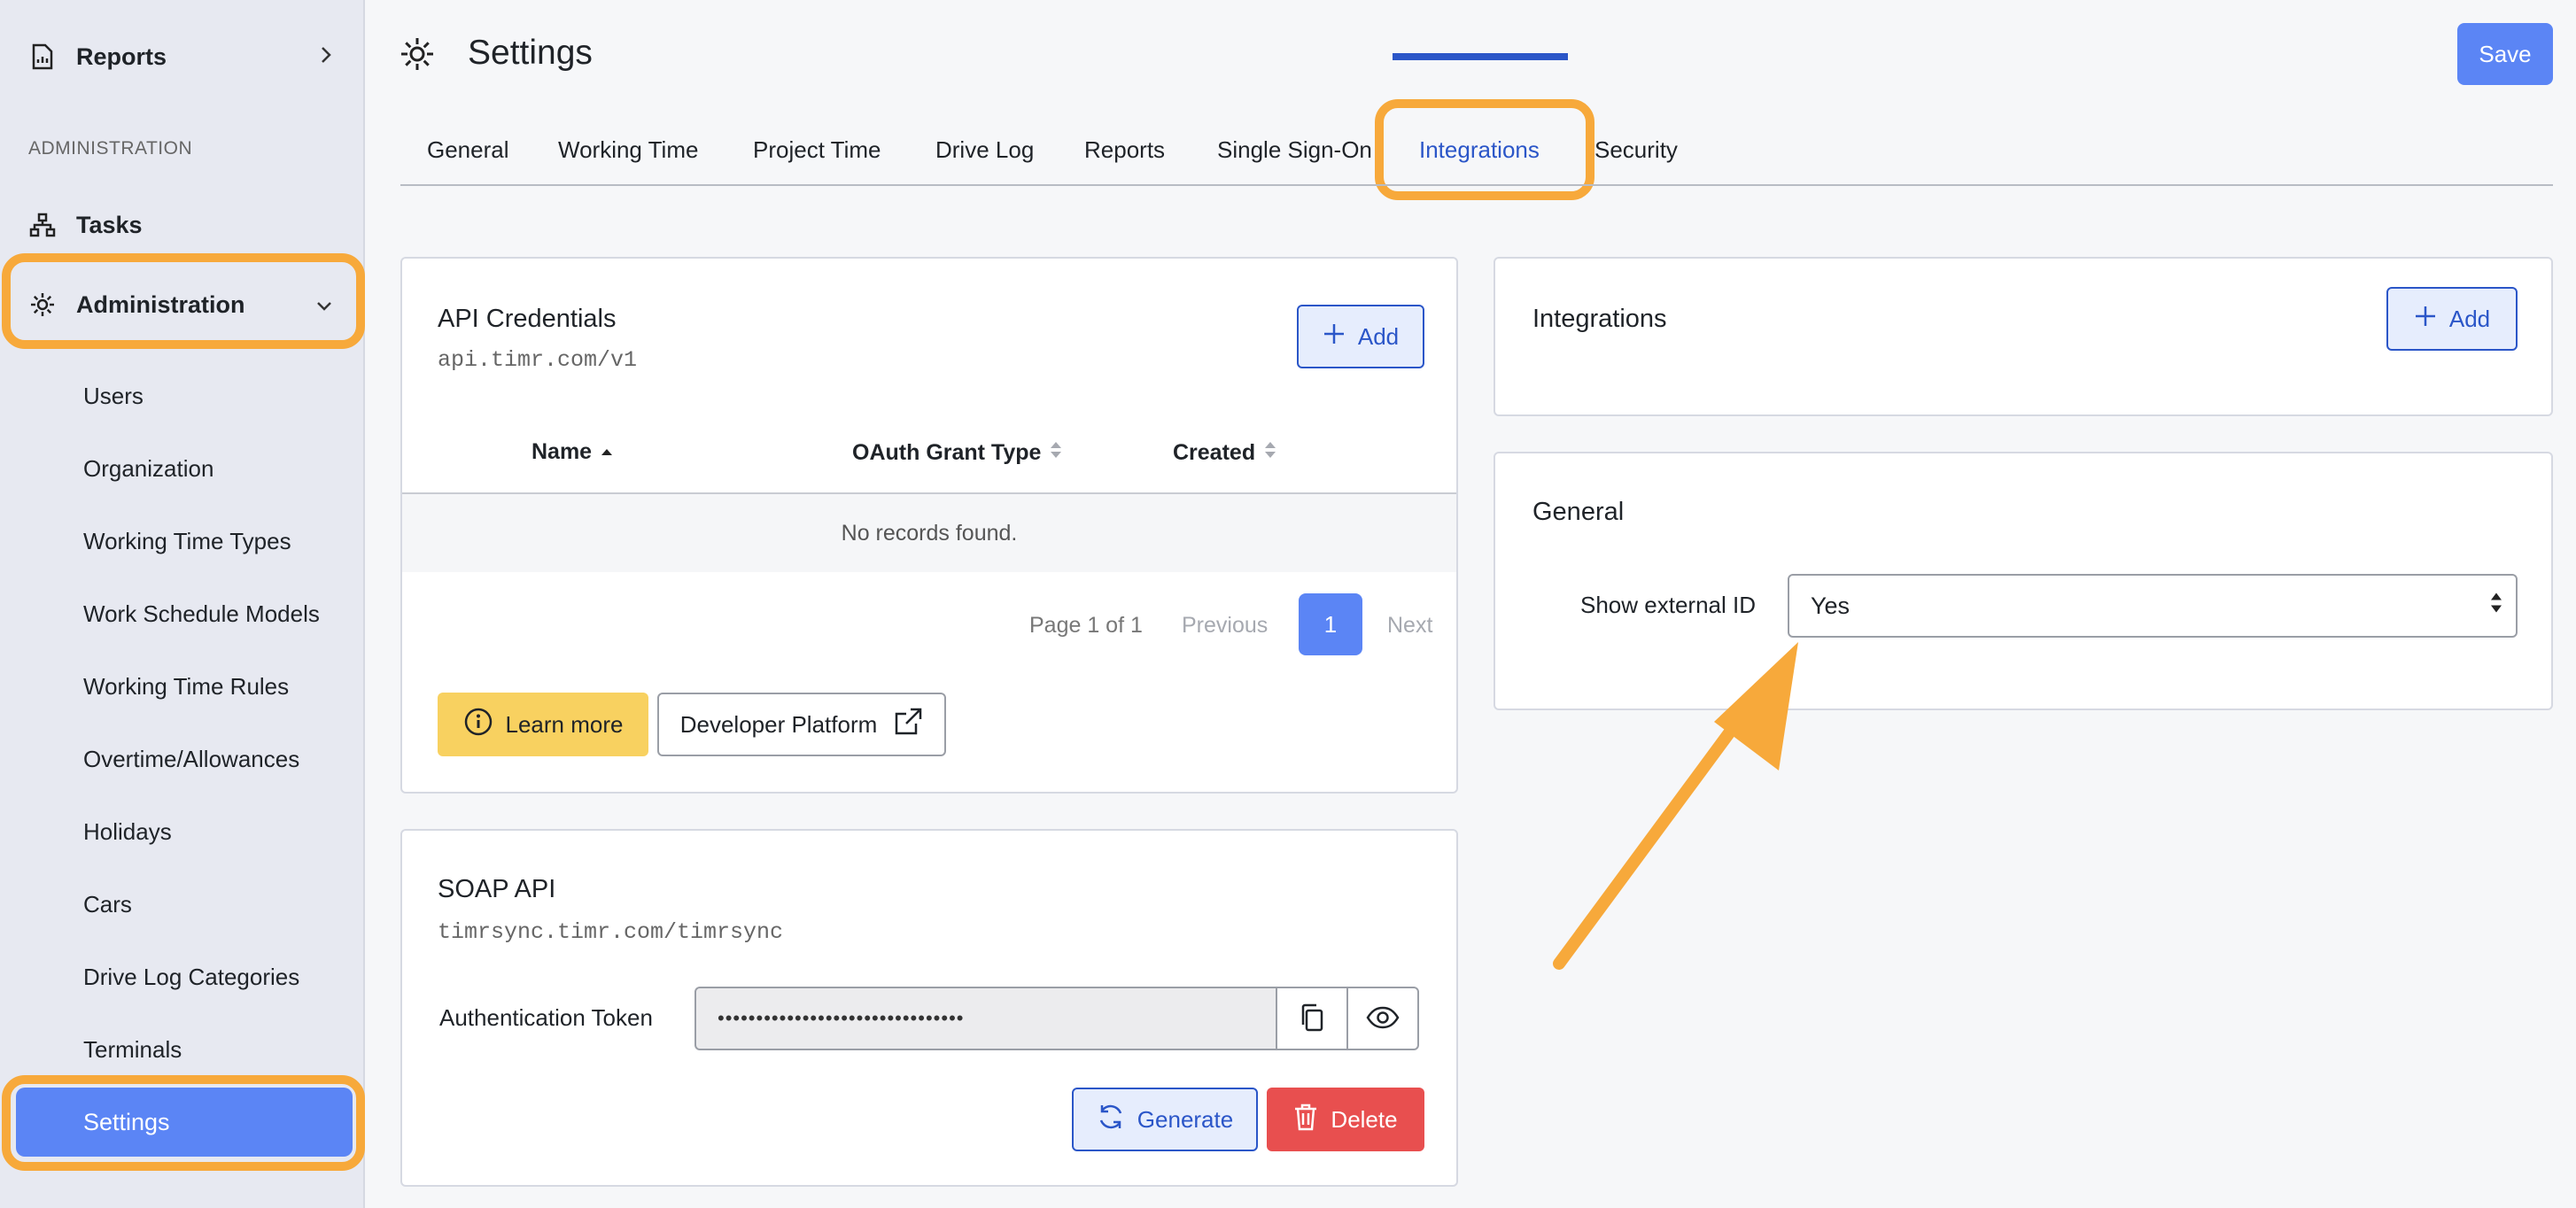 This screenshot has height=1208, width=2576. Describe the element at coordinates (113, 396) in the screenshot. I see `sidebar-subitem-users: Users` at that location.